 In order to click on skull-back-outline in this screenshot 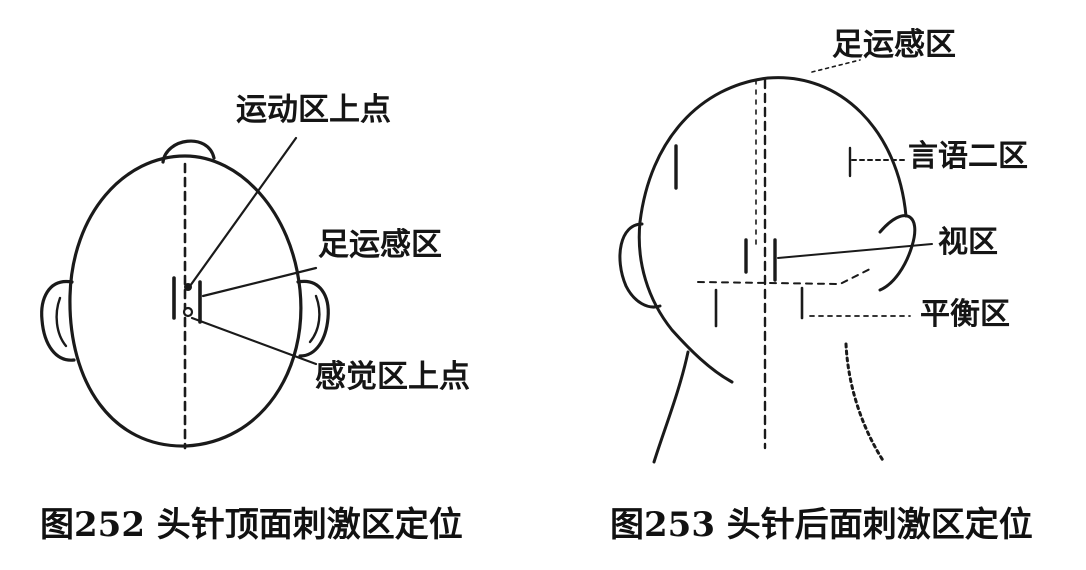, I will do `click(773, 150)`.